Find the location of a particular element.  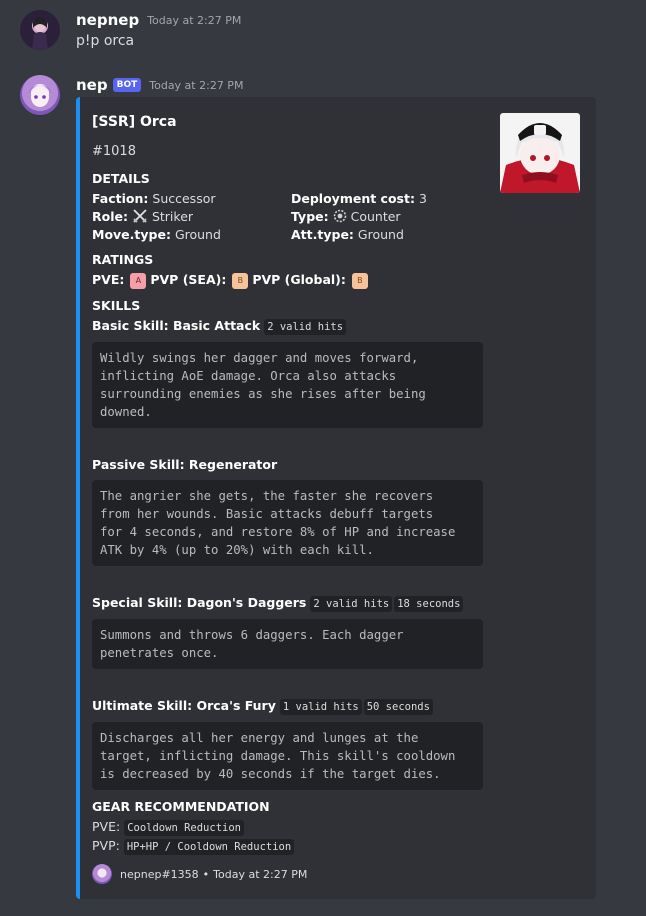

bot-username: nep is located at coordinates (92, 85).